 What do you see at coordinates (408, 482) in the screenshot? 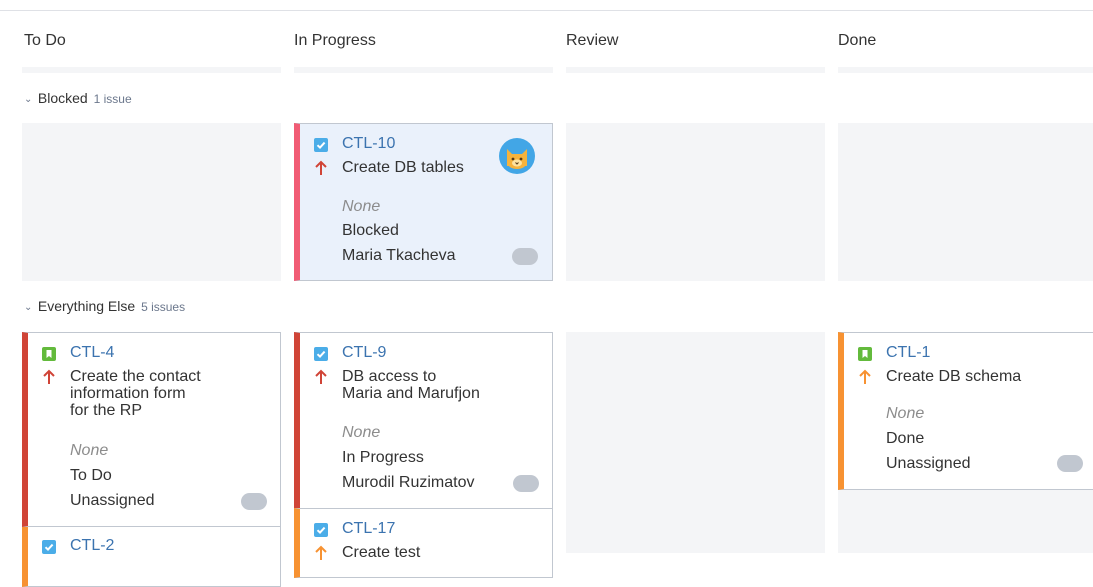
I see `issue-assignee: Murodil Ruzimatov` at bounding box center [408, 482].